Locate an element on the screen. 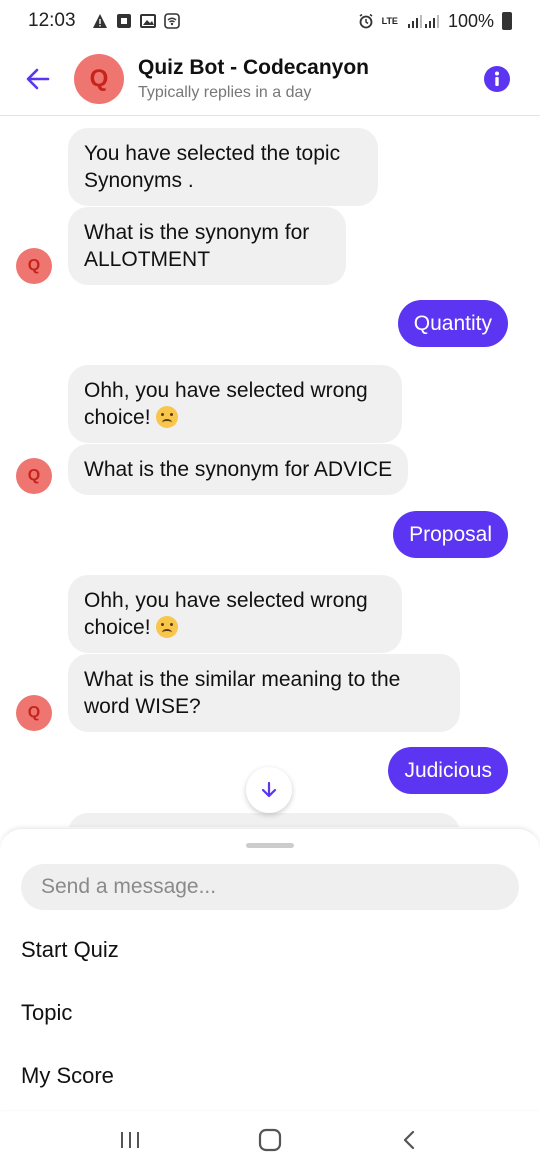  message-text: Proposal is located at coordinates (450, 534).